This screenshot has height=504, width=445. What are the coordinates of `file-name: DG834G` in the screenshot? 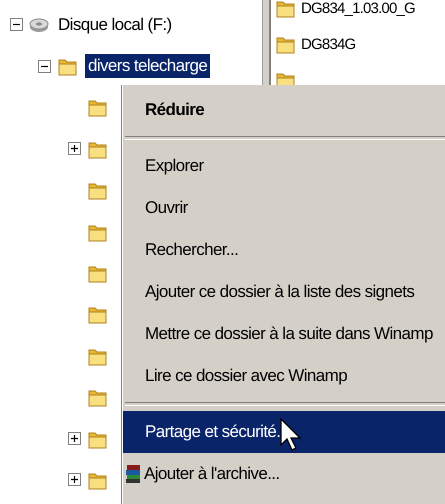 It's located at (328, 44).